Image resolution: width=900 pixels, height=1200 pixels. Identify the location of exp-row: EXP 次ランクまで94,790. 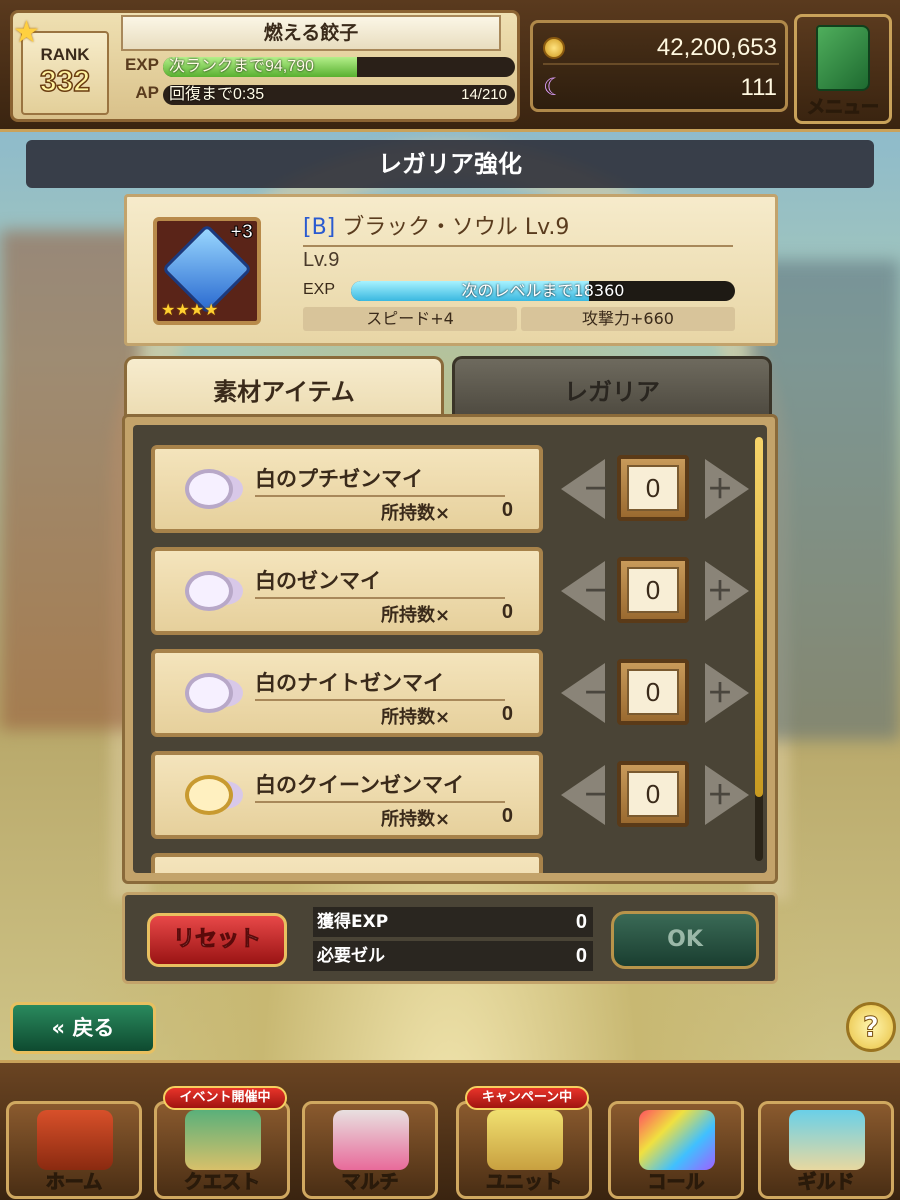
(315, 67).